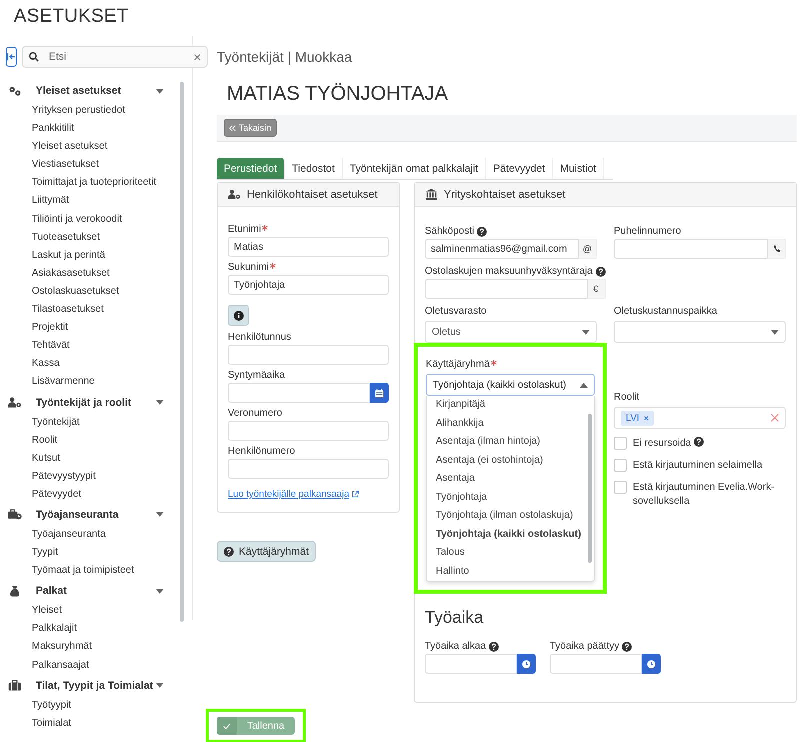 This screenshot has height=742, width=800. What do you see at coordinates (507, 423) in the screenshot?
I see `dropdown-option: Alihankkija` at bounding box center [507, 423].